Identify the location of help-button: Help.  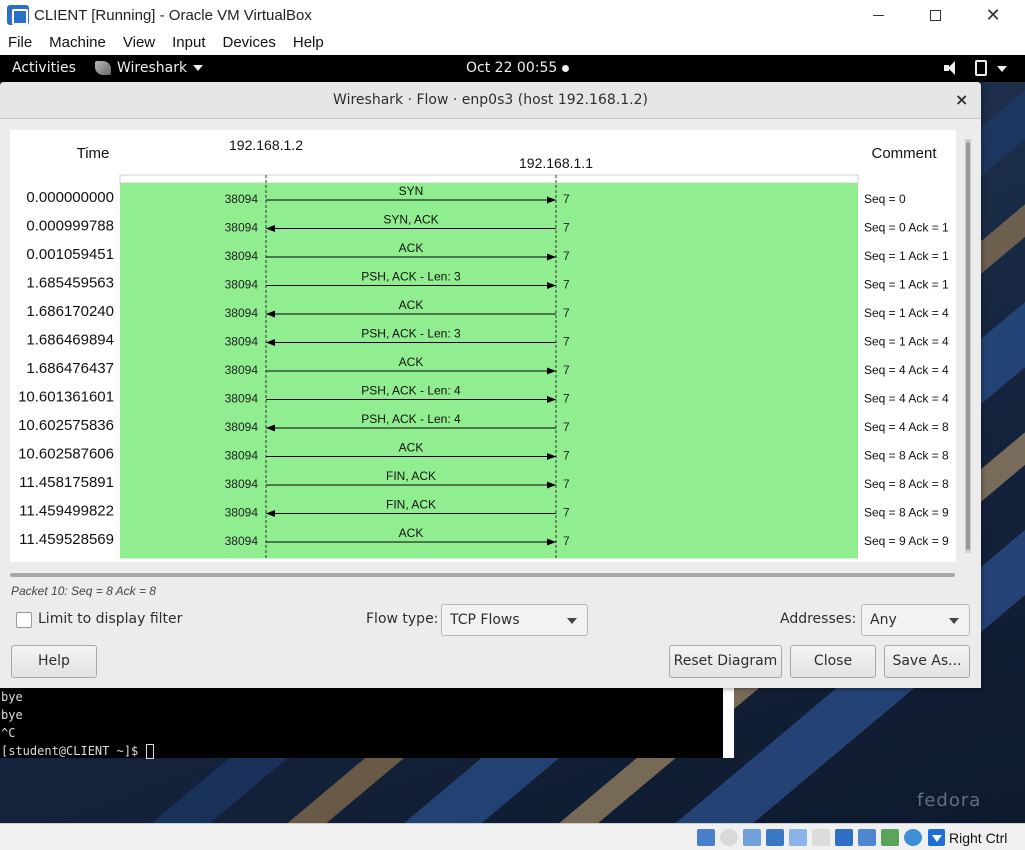
(54, 661).